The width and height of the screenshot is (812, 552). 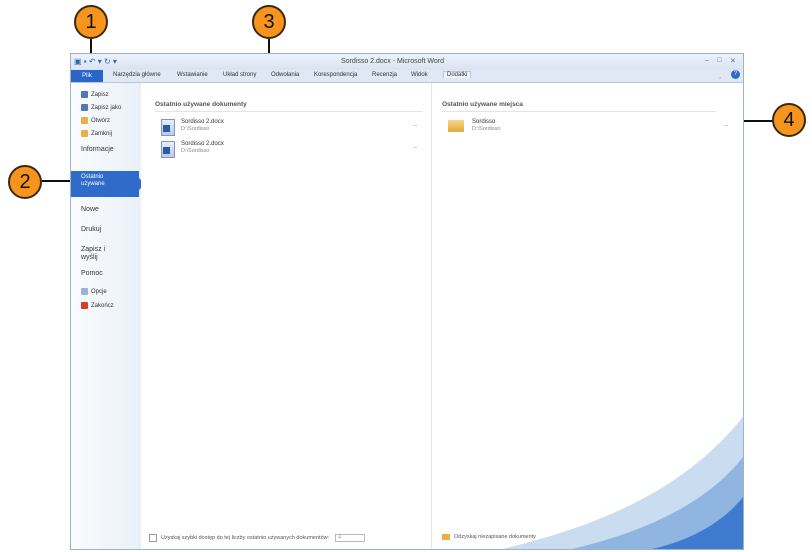 I want to click on sidebar-item-new: Nowe, so click(x=90, y=210).